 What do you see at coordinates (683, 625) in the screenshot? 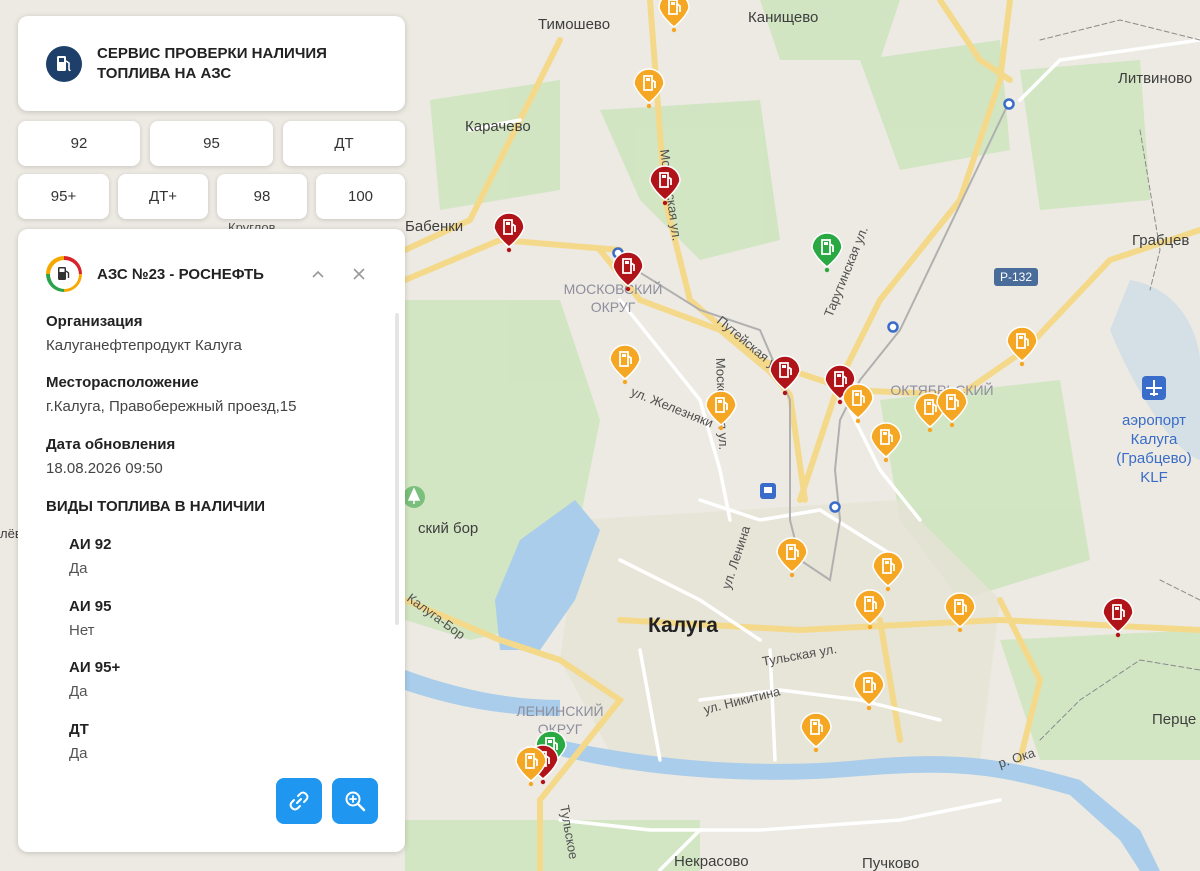
I see `label-kaluga: Калуга` at bounding box center [683, 625].